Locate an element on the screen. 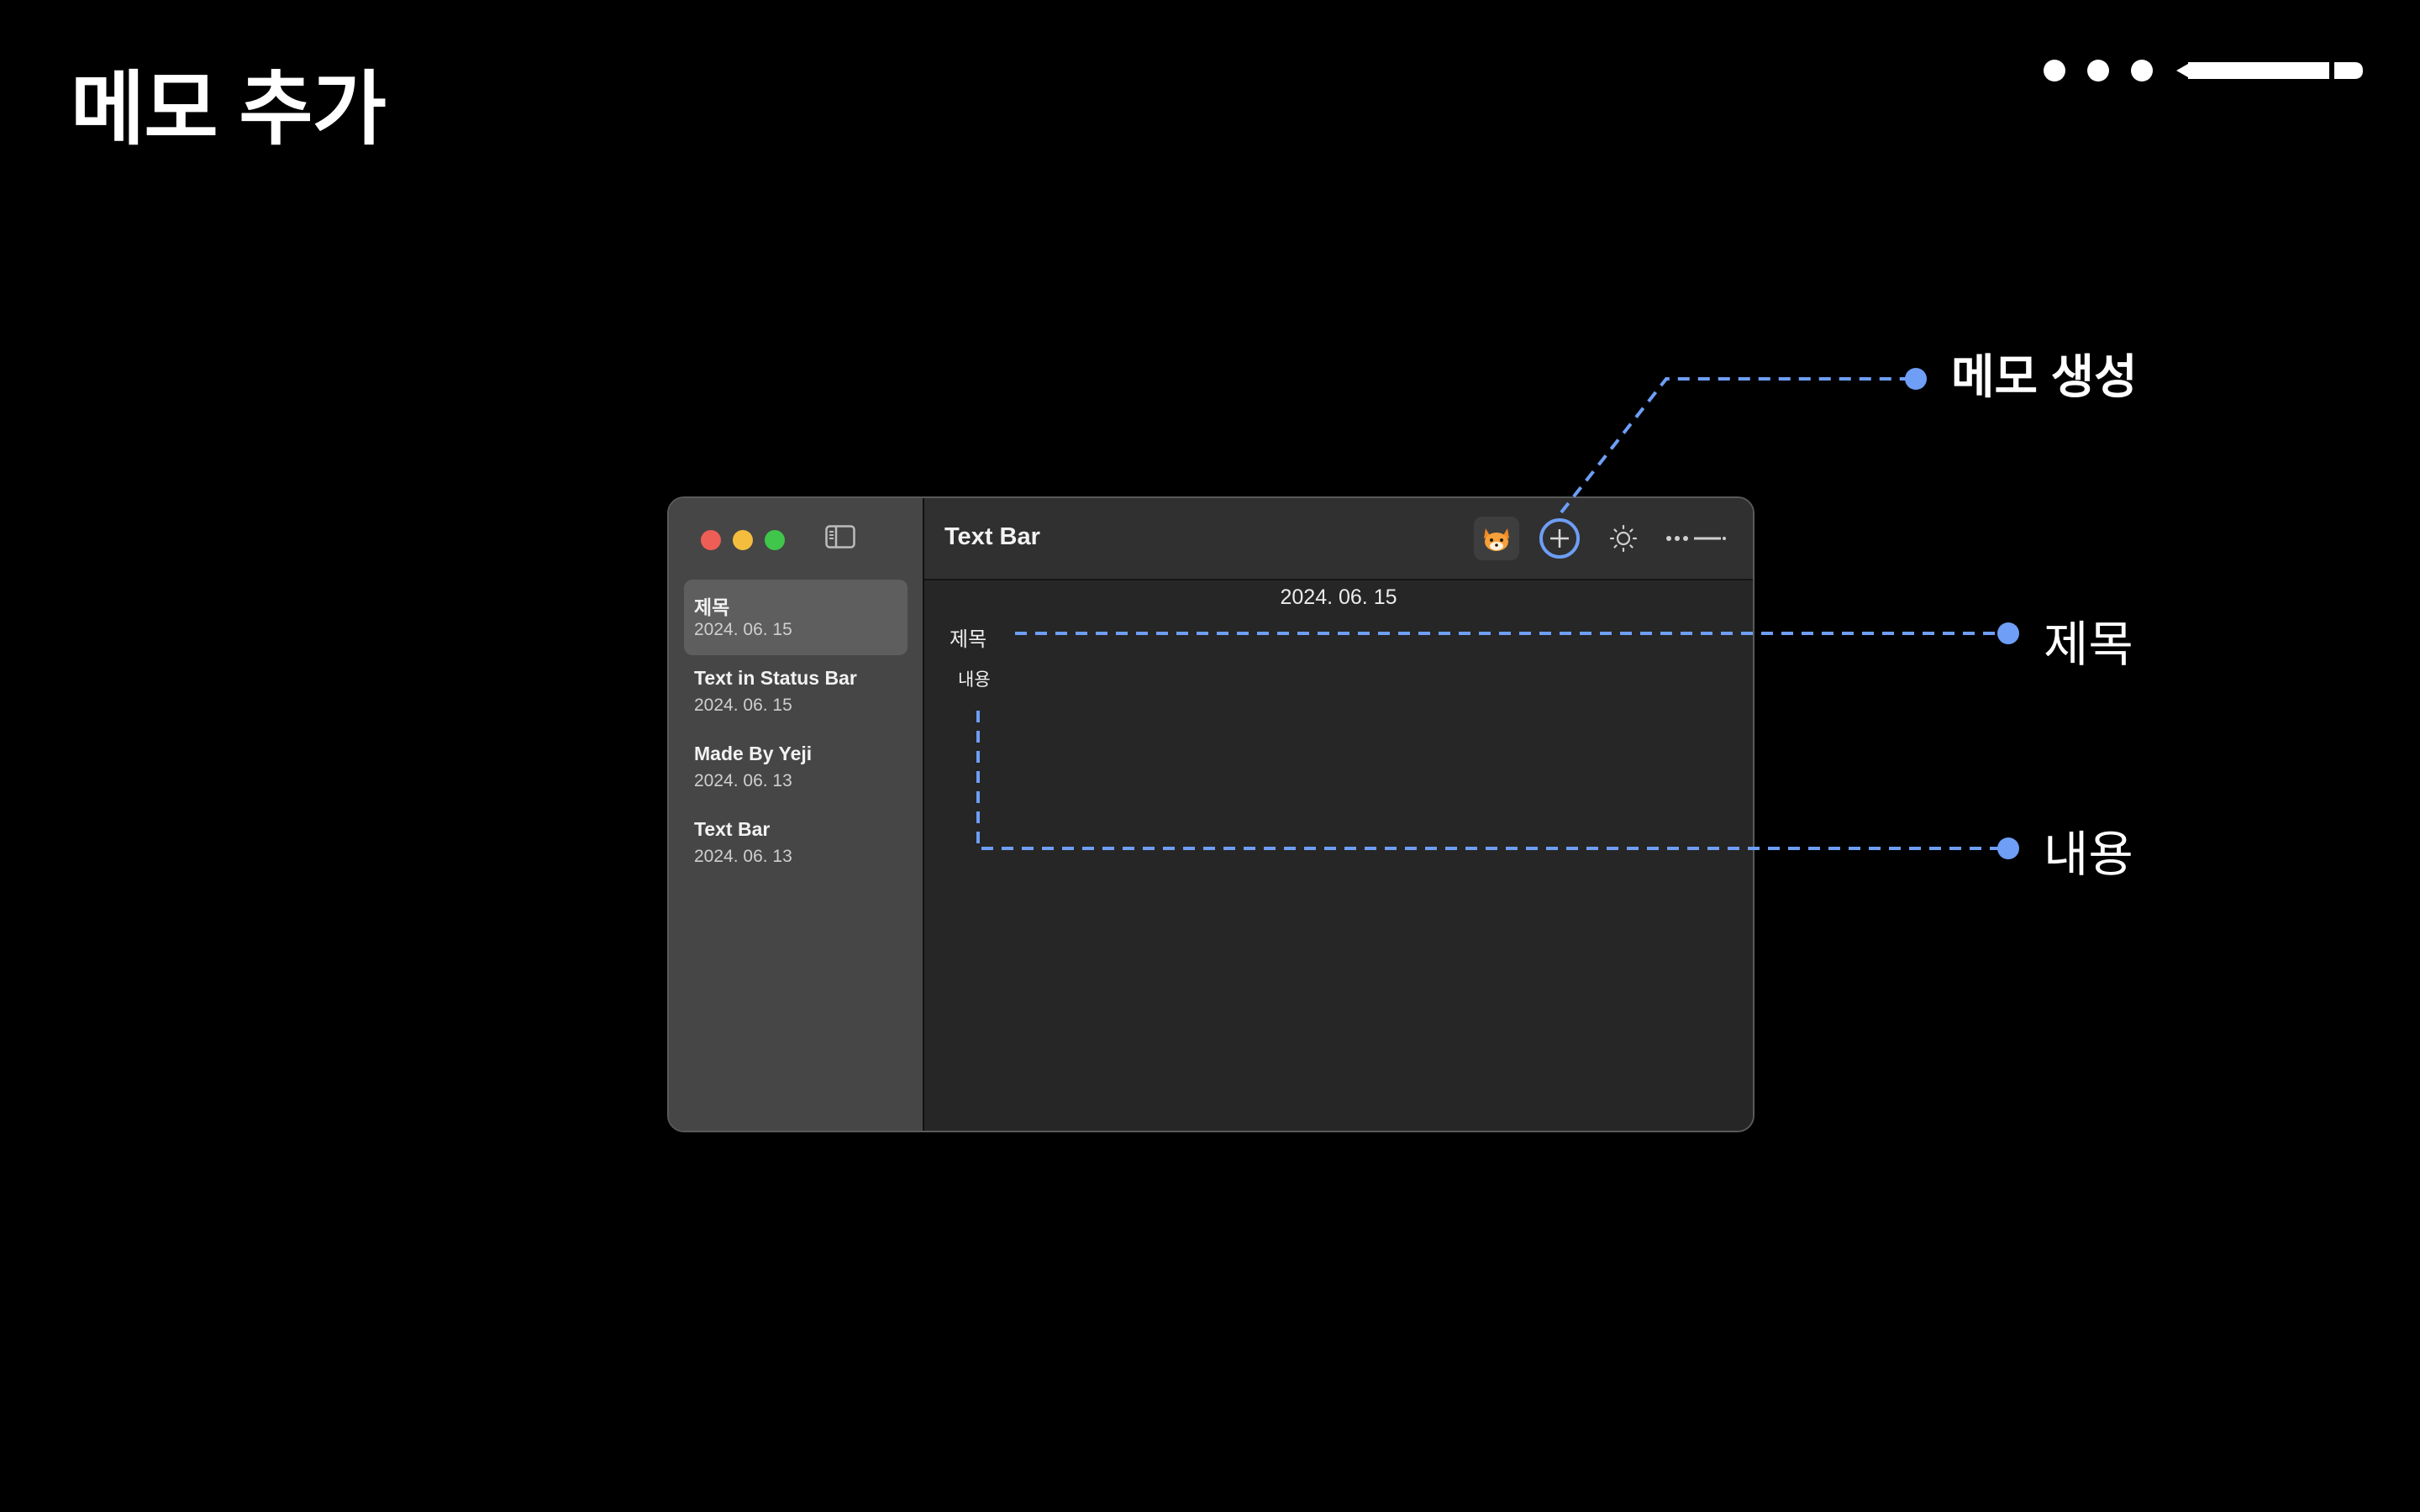 The height and width of the screenshot is (1512, 2420). callout-label-title: 제목 is located at coordinates (2088, 644).